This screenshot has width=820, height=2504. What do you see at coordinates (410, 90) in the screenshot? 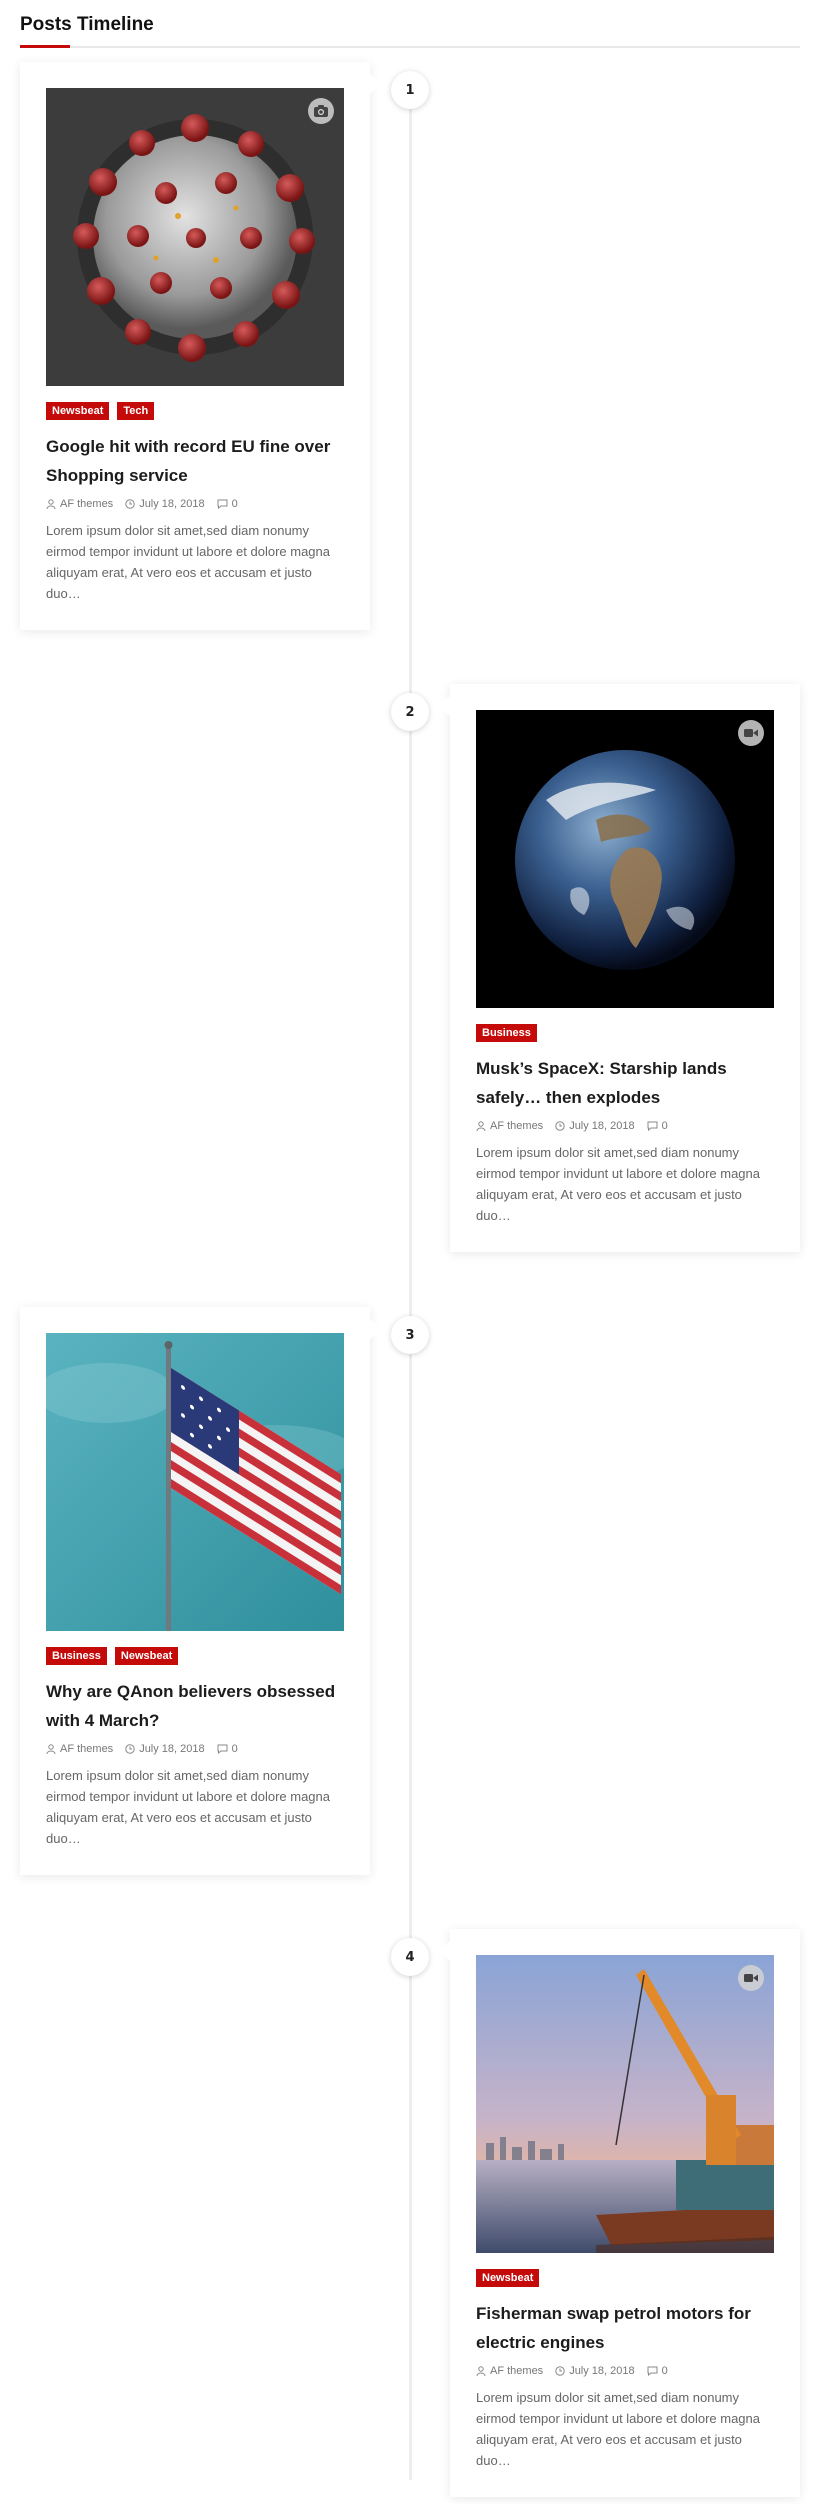
I see `timeline-number: 1` at bounding box center [410, 90].